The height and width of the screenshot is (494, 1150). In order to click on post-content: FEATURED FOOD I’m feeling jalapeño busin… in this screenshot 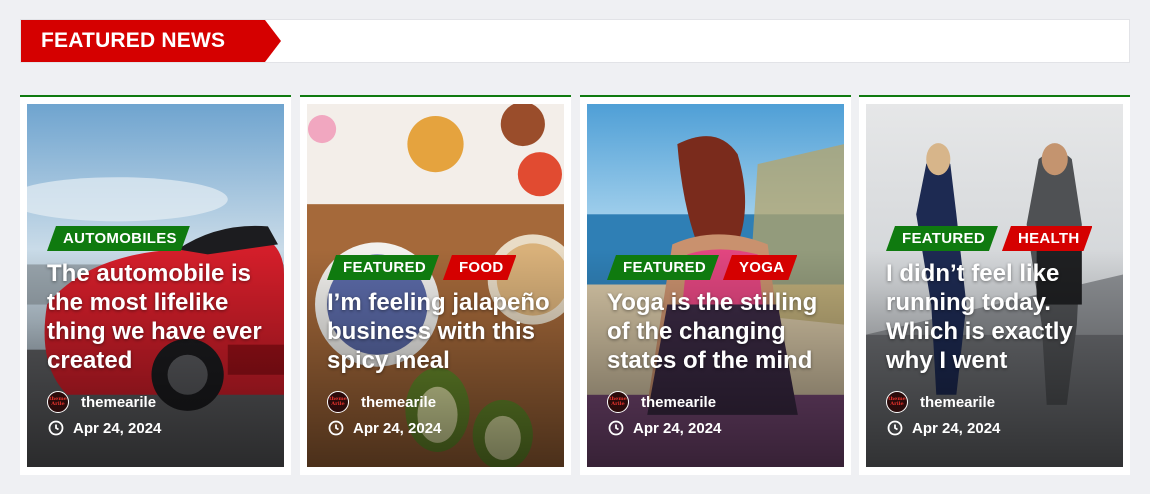, I will do `click(440, 347)`.